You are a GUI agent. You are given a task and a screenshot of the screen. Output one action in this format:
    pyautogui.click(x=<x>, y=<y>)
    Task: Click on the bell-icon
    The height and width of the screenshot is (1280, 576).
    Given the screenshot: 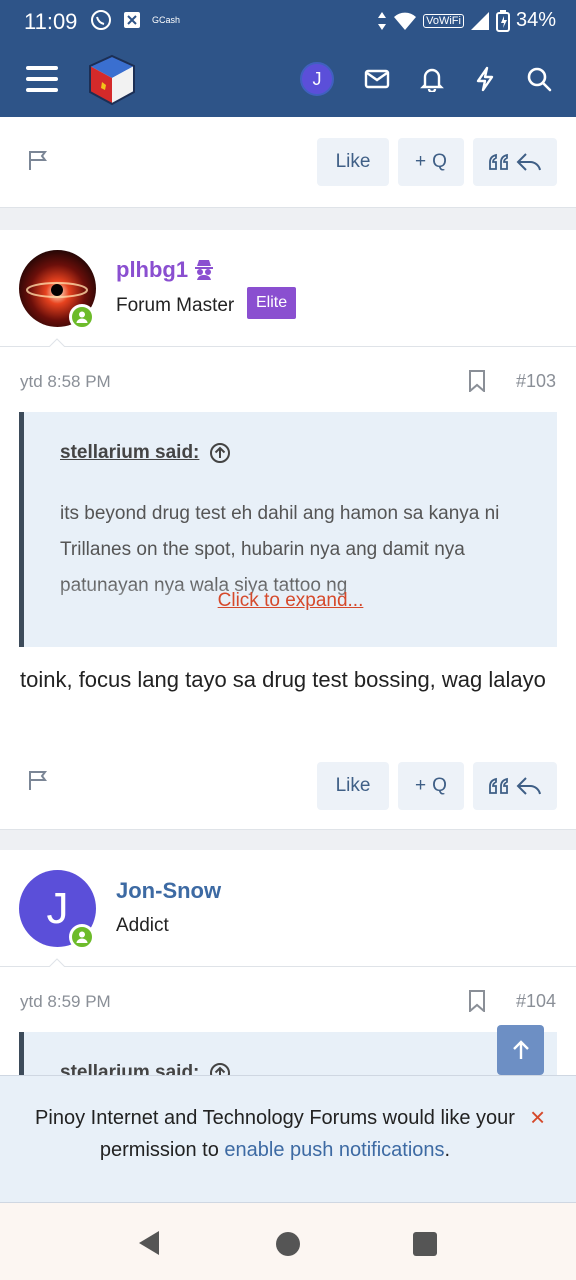 What is the action you would take?
    pyautogui.click(x=432, y=79)
    